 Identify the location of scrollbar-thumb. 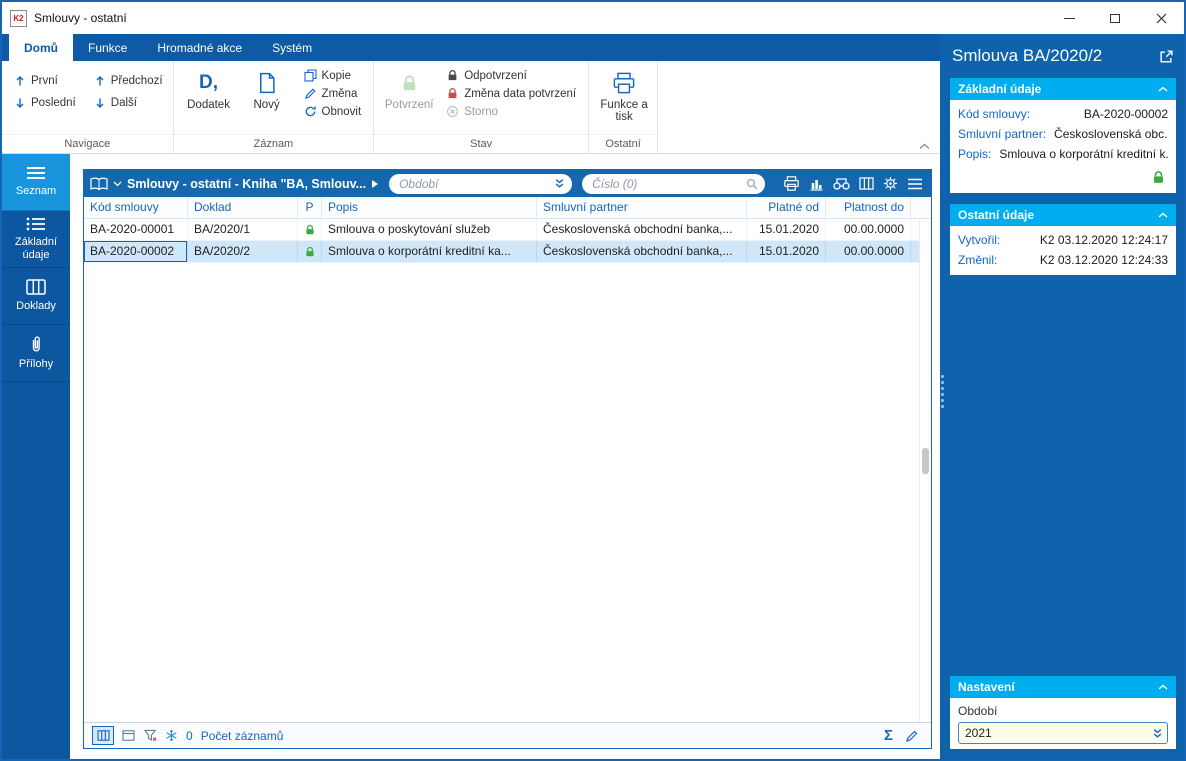
(925, 461).